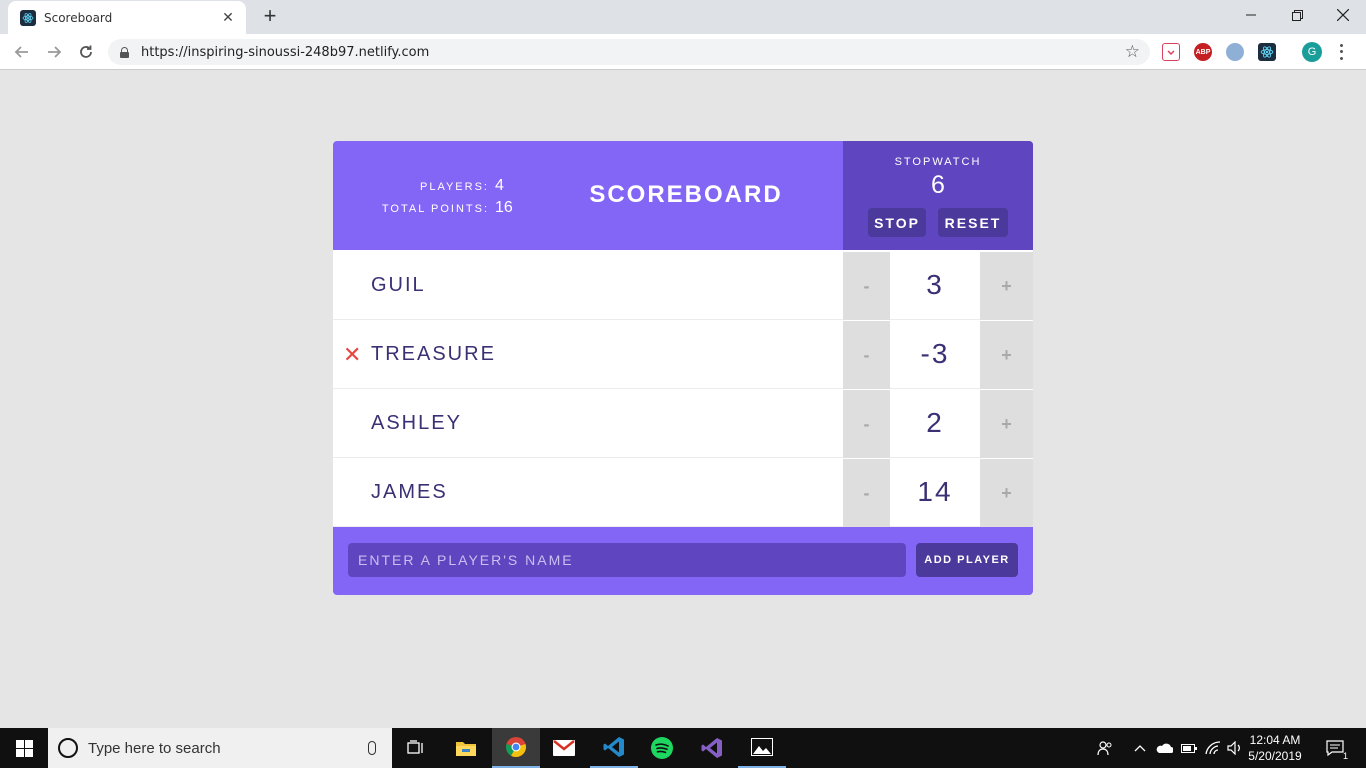  I want to click on pocket-icon, so click(1171, 52).